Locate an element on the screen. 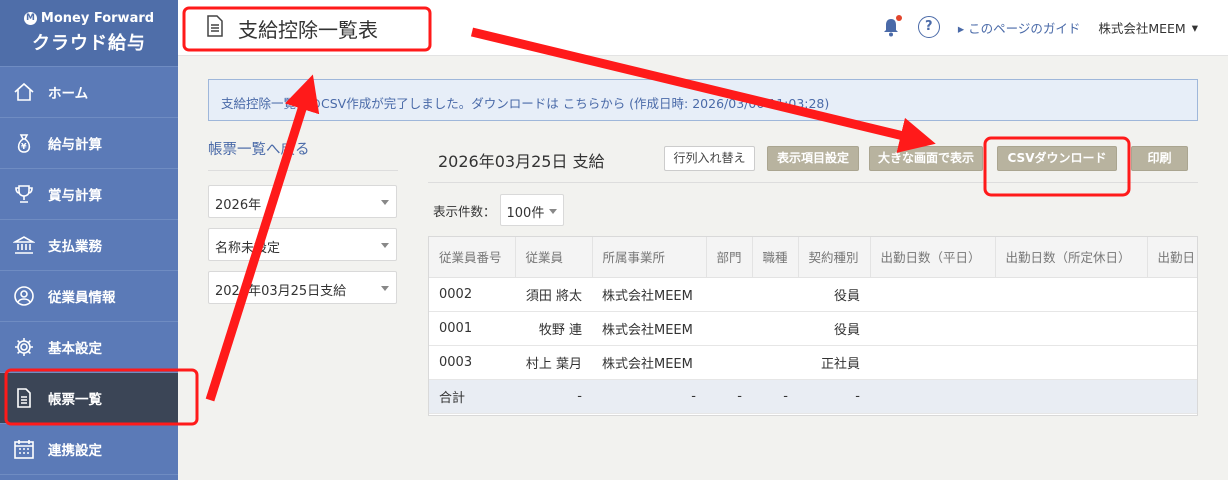 This screenshot has width=1228, height=480. sidebar-item-label: 連携設定 is located at coordinates (75, 451).